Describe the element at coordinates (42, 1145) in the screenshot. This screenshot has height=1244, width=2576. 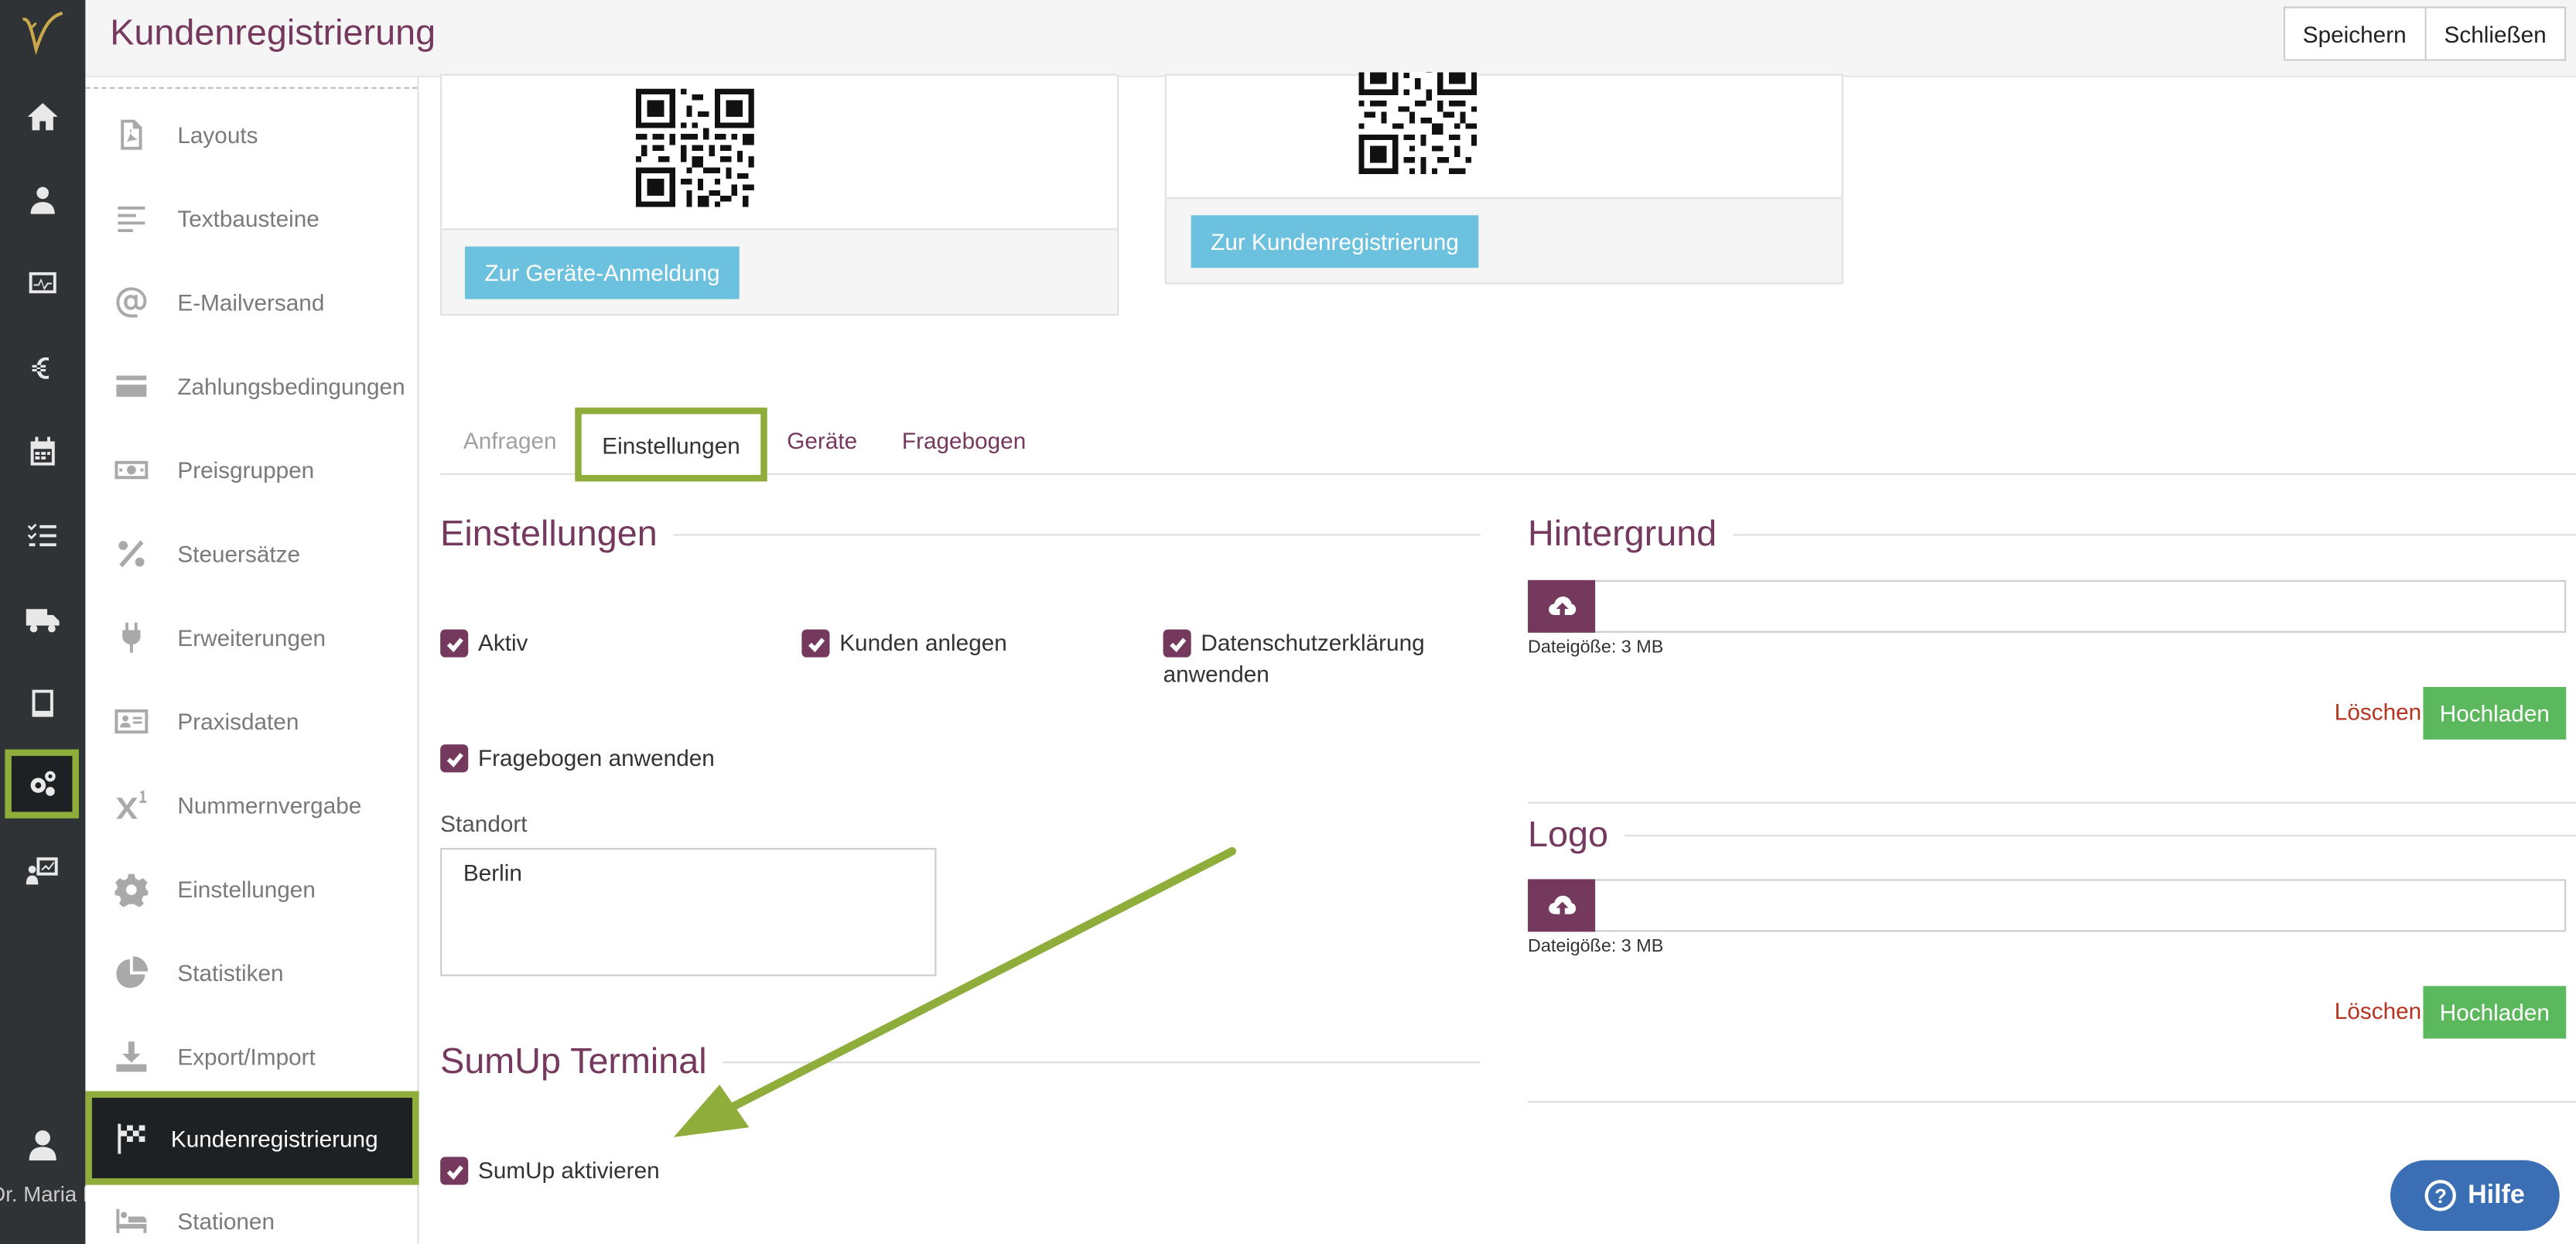
I see `user-icon` at that location.